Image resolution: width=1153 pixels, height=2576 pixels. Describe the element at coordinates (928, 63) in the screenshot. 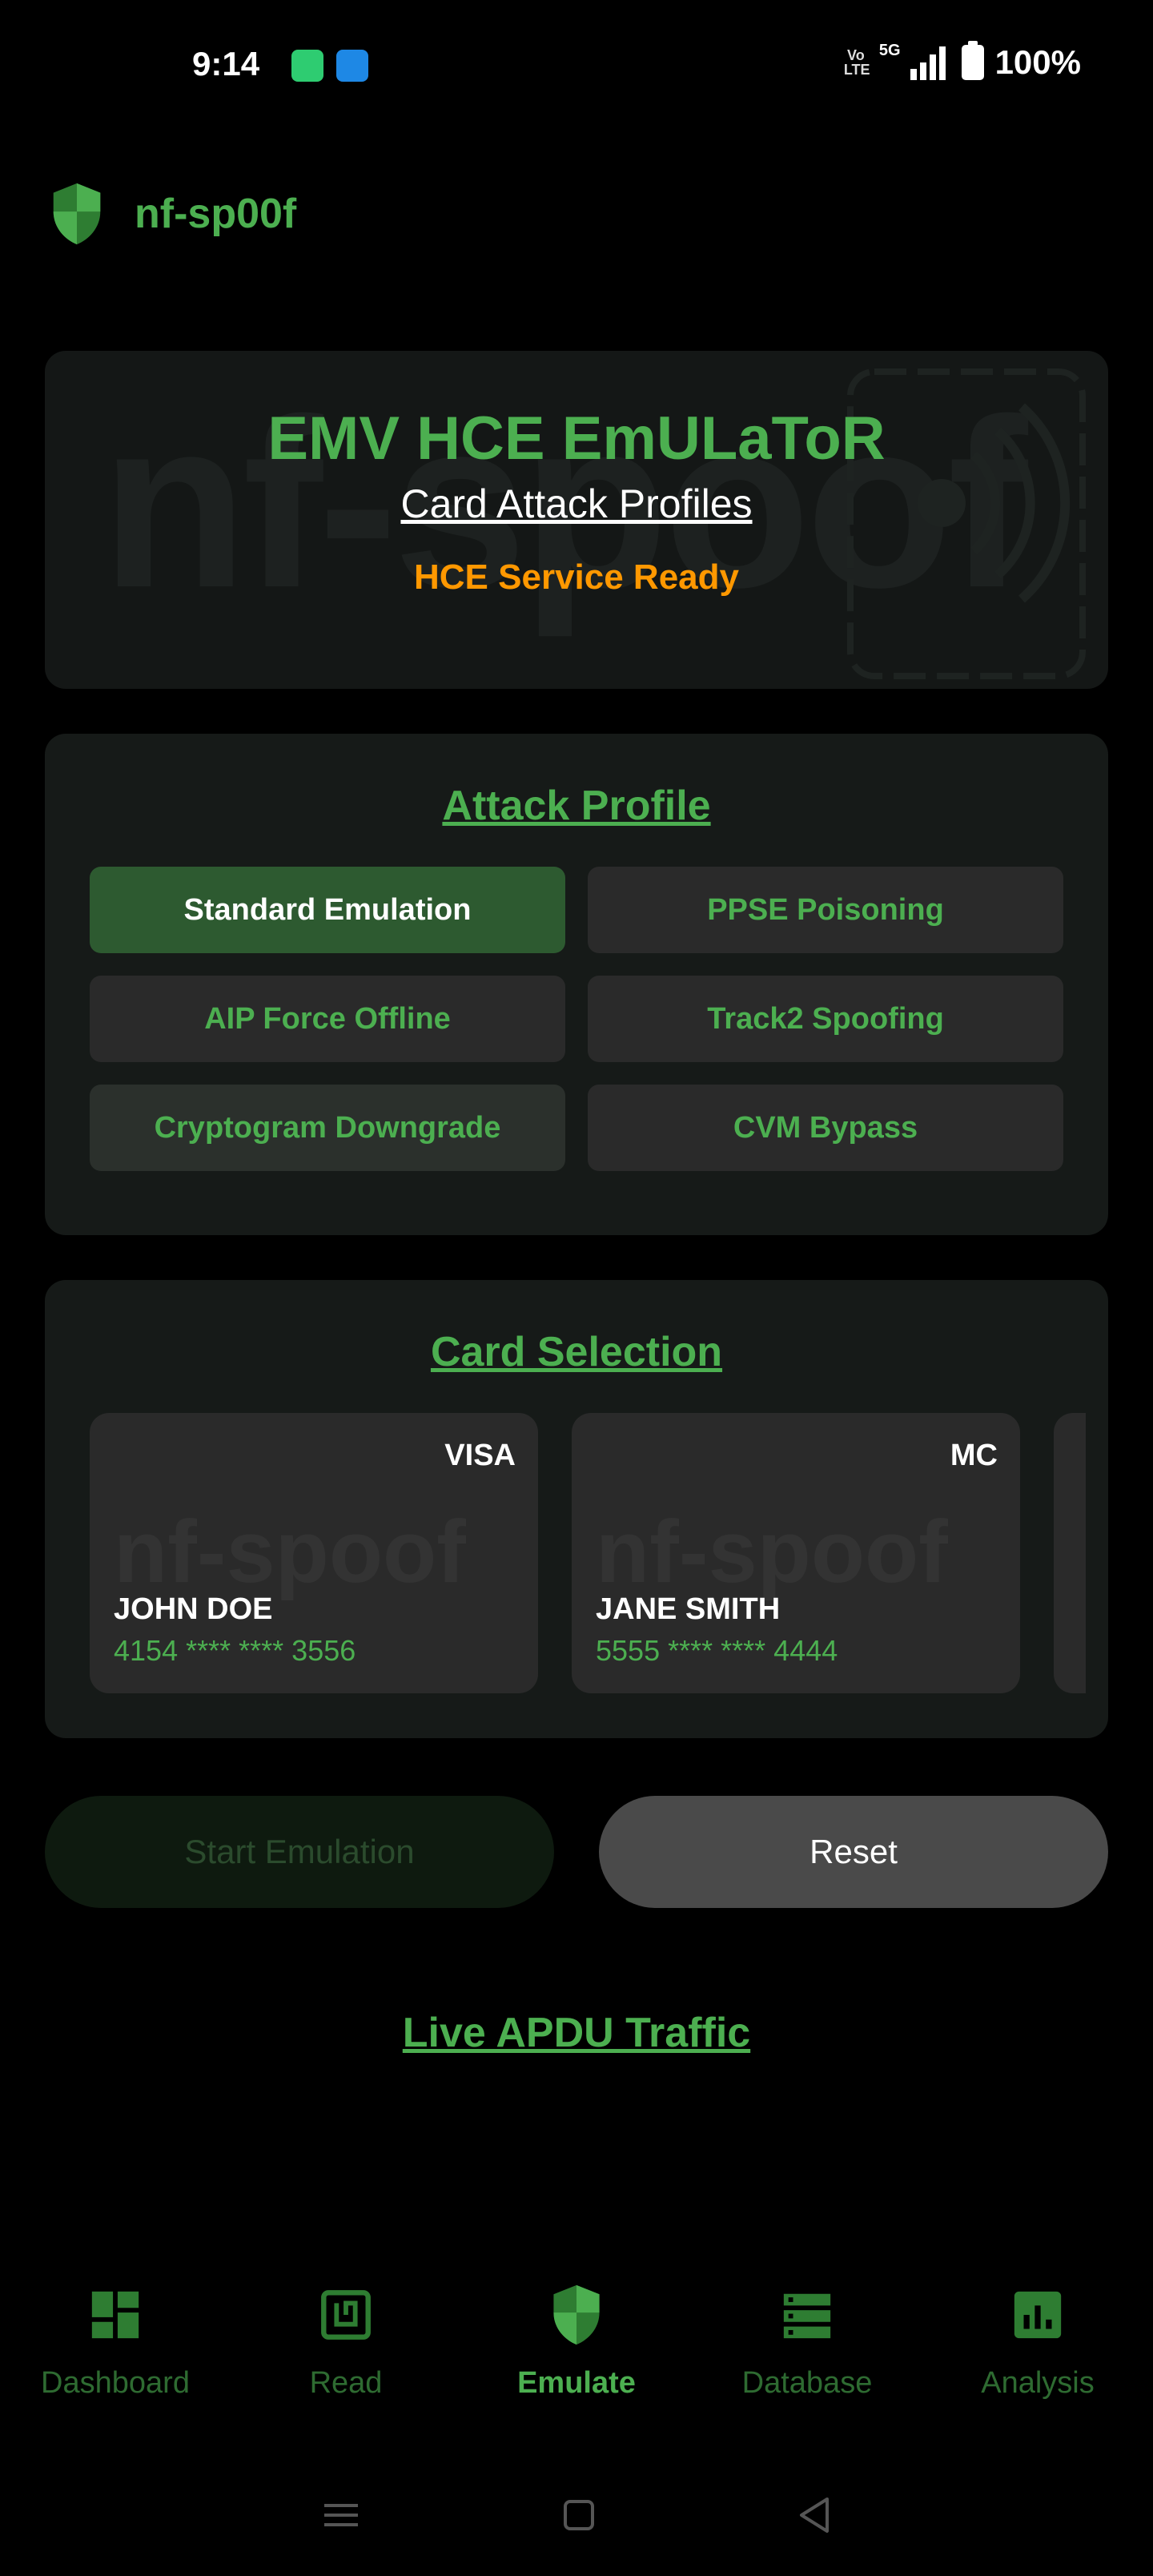

I see `signal-icon` at that location.